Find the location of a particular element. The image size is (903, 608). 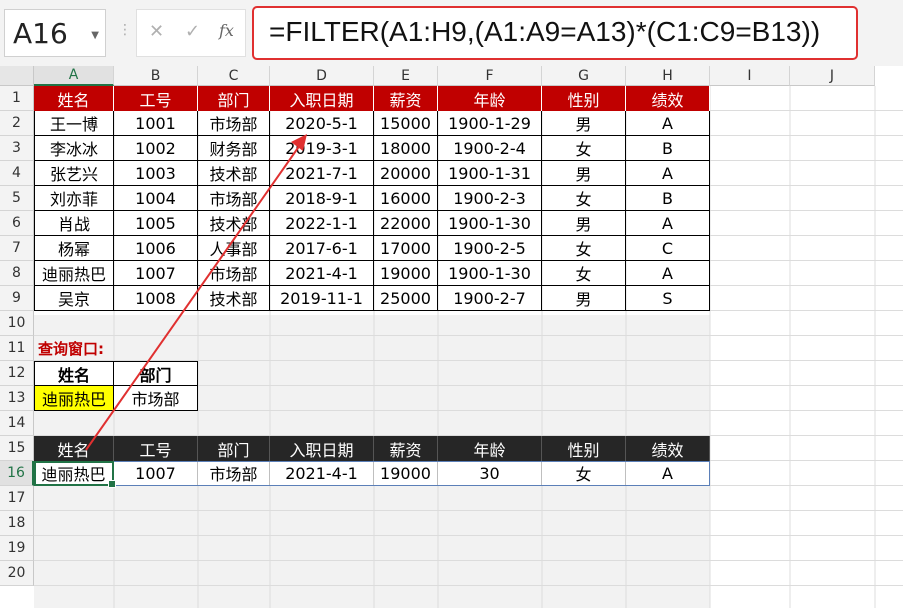

table-cell: 1002 is located at coordinates (156, 148).